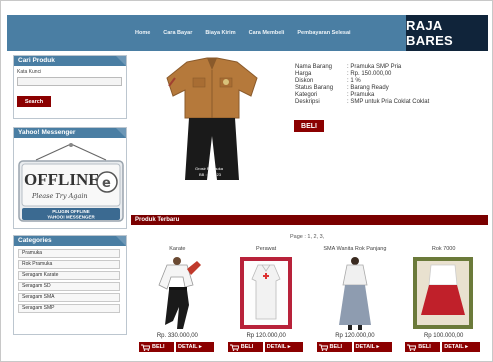 Image resolution: width=493 pixels, height=362 pixels. I want to click on search-input, so click(69, 81).